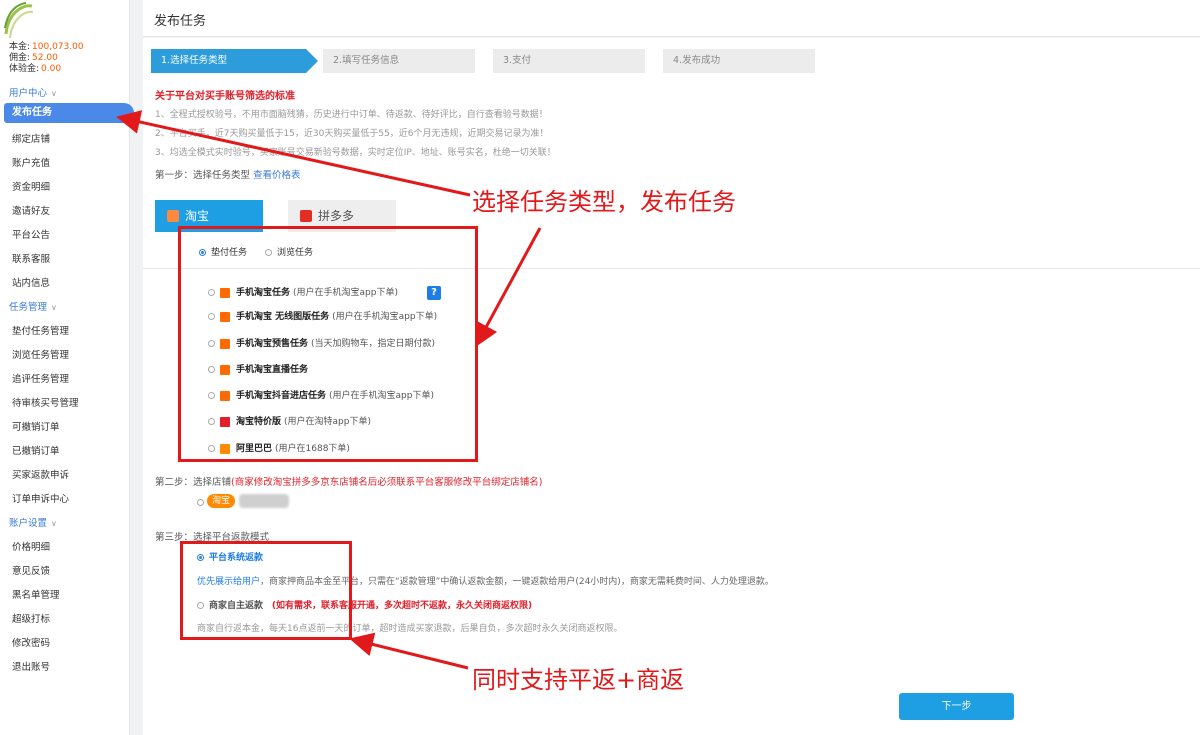 This screenshot has height=735, width=1200. Describe the element at coordinates (508, 287) in the screenshot. I see `arrow-to-task-box` at that location.